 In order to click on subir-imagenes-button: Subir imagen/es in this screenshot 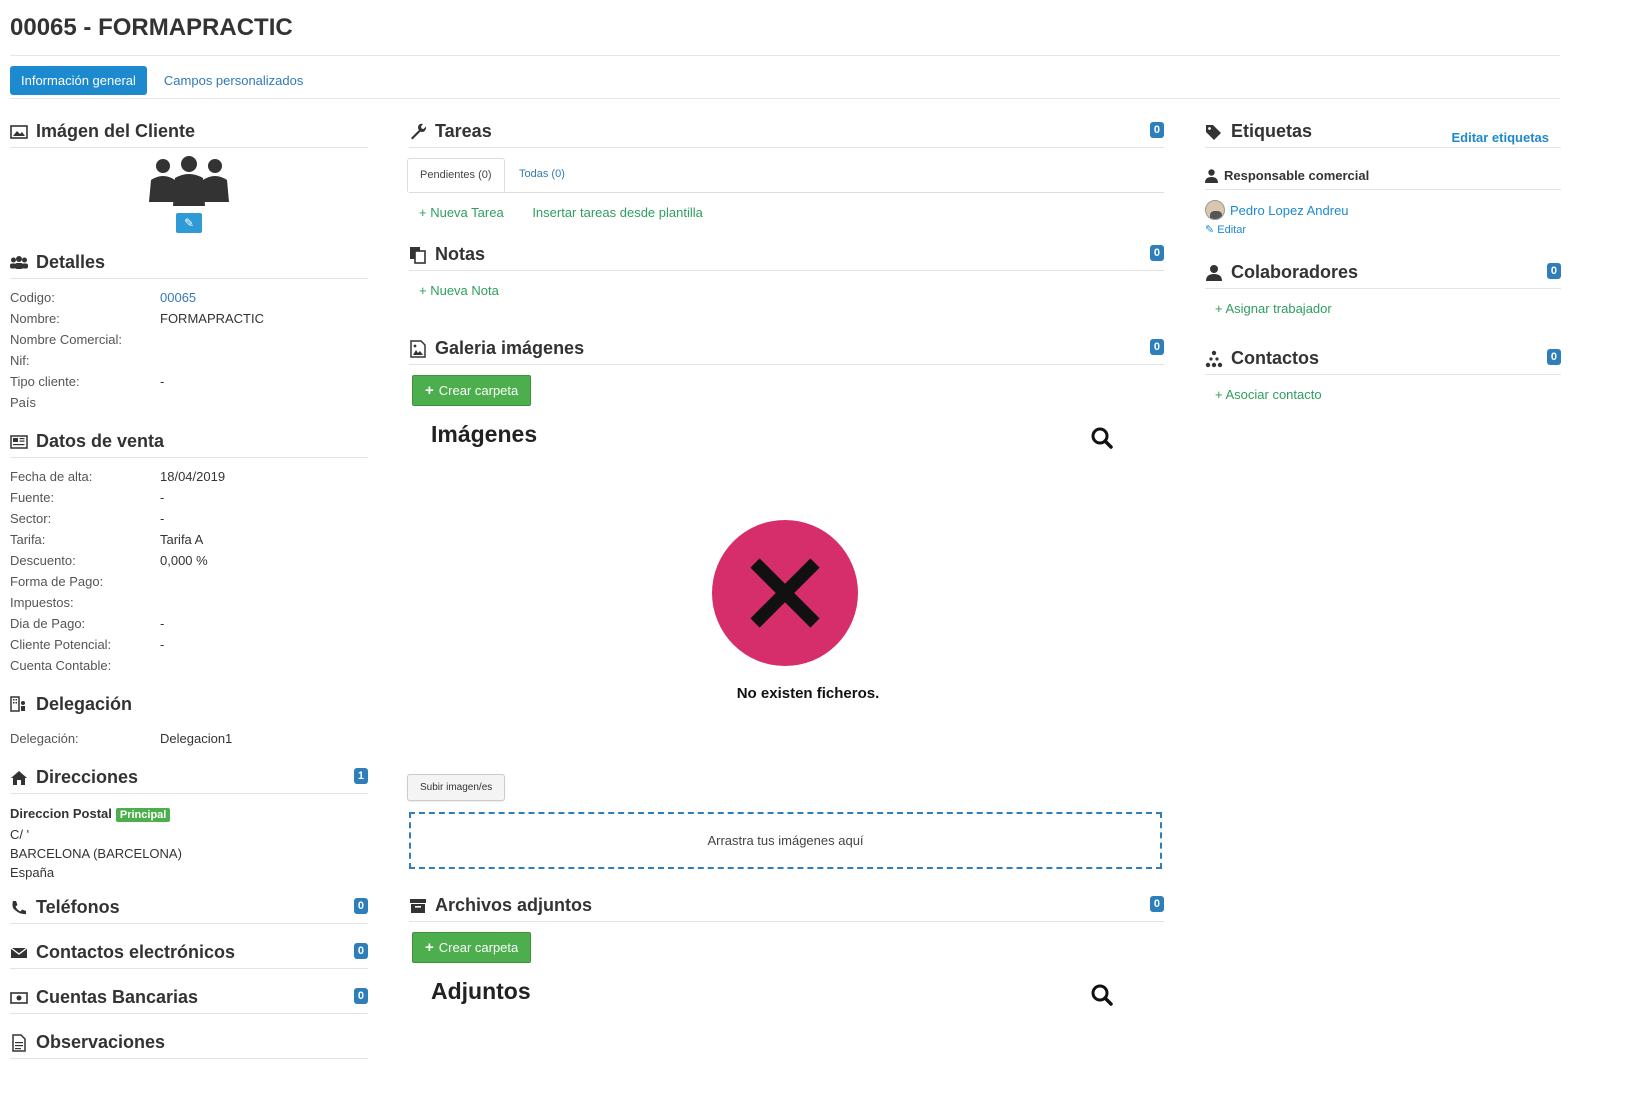, I will do `click(456, 787)`.